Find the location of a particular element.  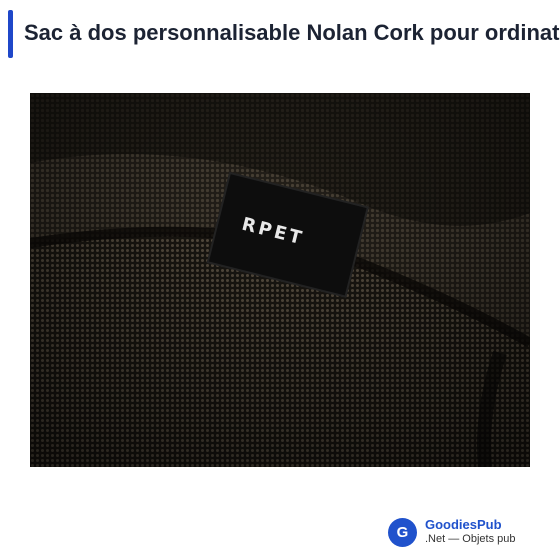

brand-badge: G GoodiesPub .Net — Objets pub is located at coordinates (452, 532).